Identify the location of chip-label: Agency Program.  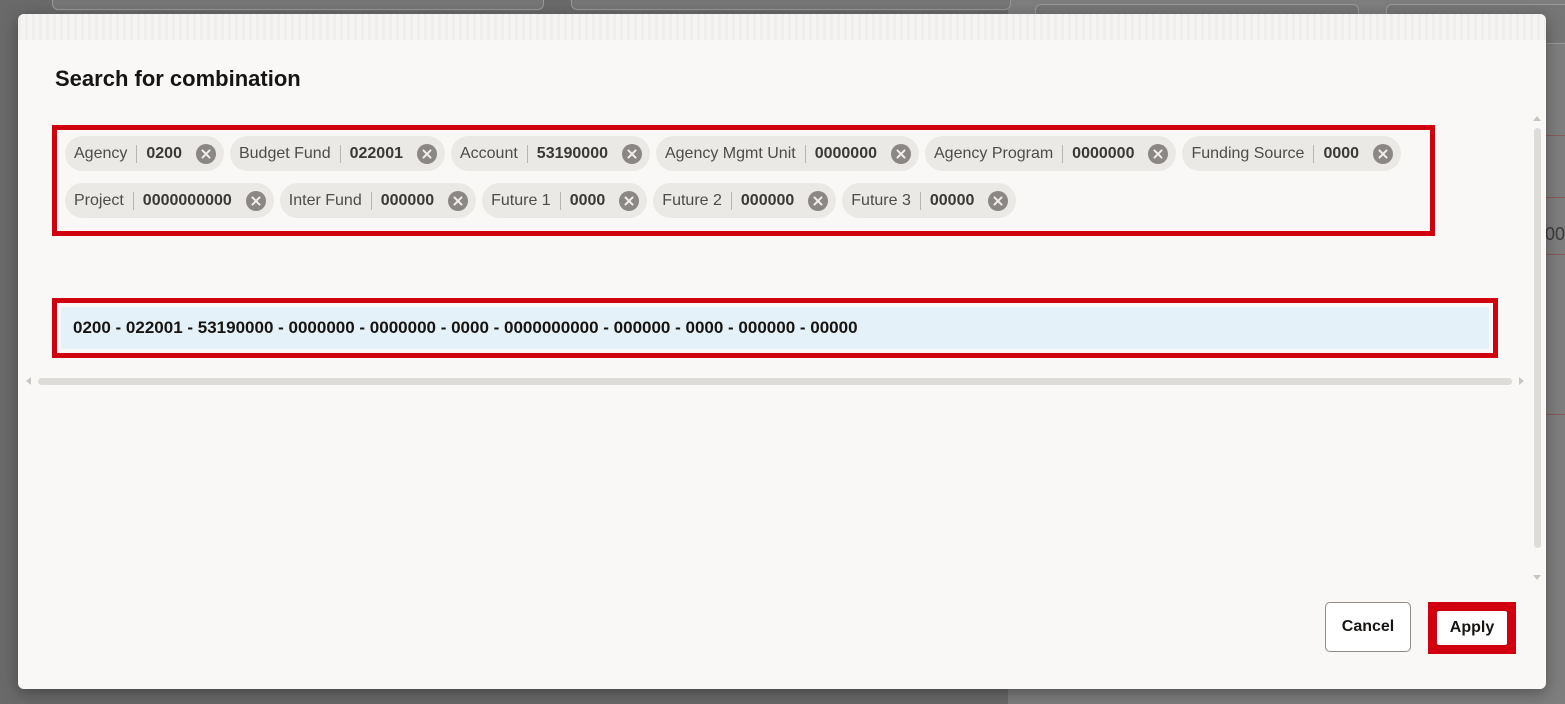
(994, 153).